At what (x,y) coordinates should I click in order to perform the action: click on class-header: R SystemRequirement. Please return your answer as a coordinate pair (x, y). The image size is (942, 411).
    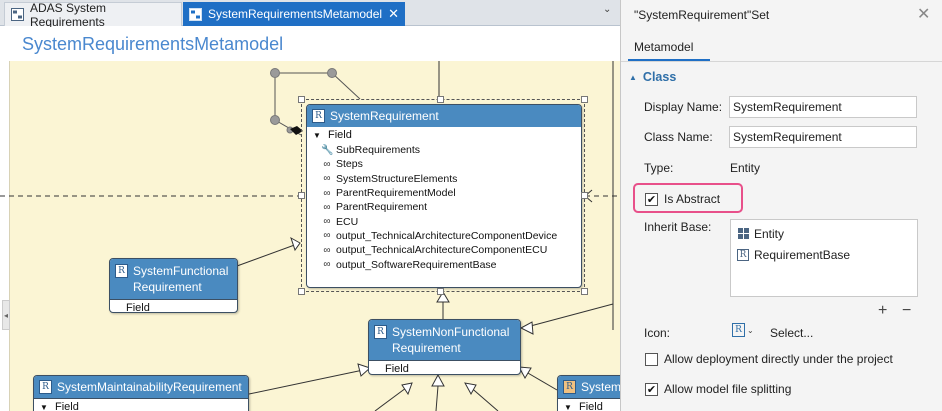
    Looking at the image, I should click on (444, 116).